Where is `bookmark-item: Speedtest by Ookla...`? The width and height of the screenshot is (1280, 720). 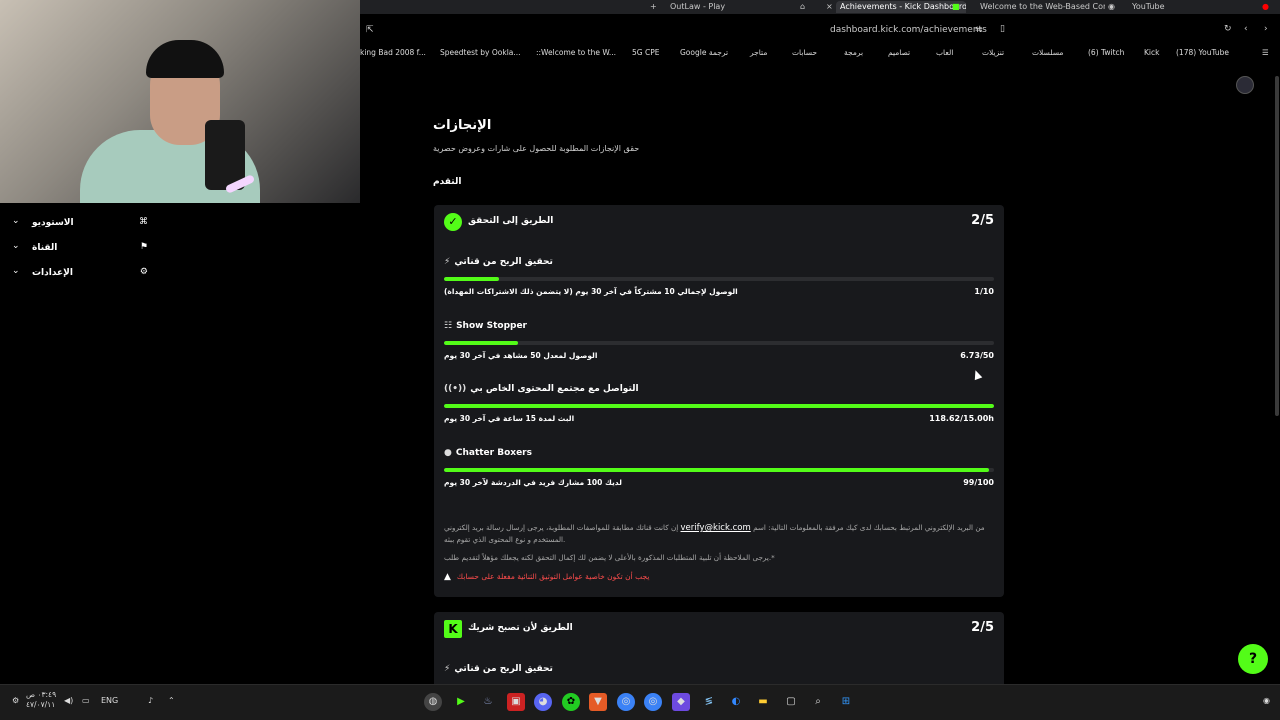
bookmark-item: Speedtest by Ookla... is located at coordinates (480, 52).